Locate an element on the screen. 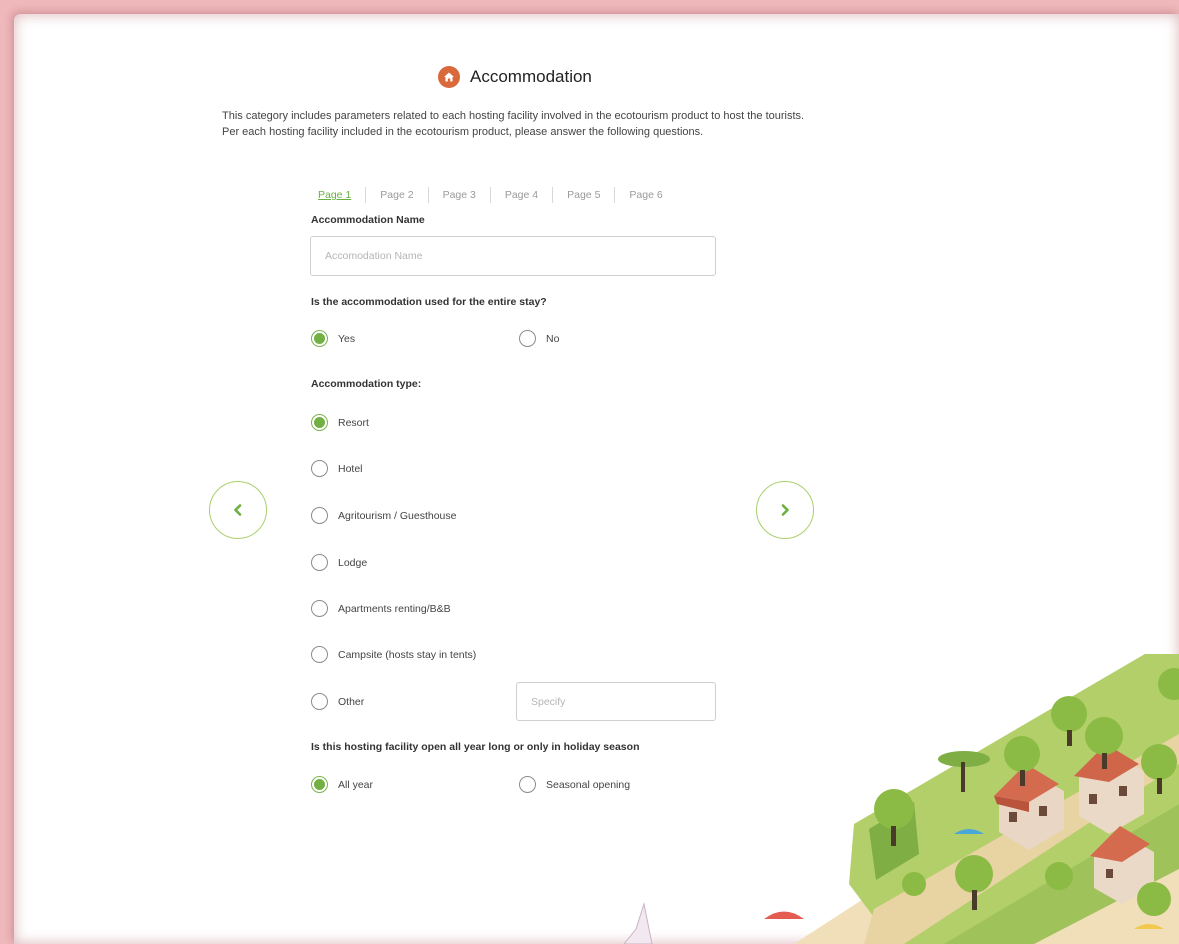 The width and height of the screenshot is (1179, 944). radio-season-all-year: All year is located at coordinates (342, 784).